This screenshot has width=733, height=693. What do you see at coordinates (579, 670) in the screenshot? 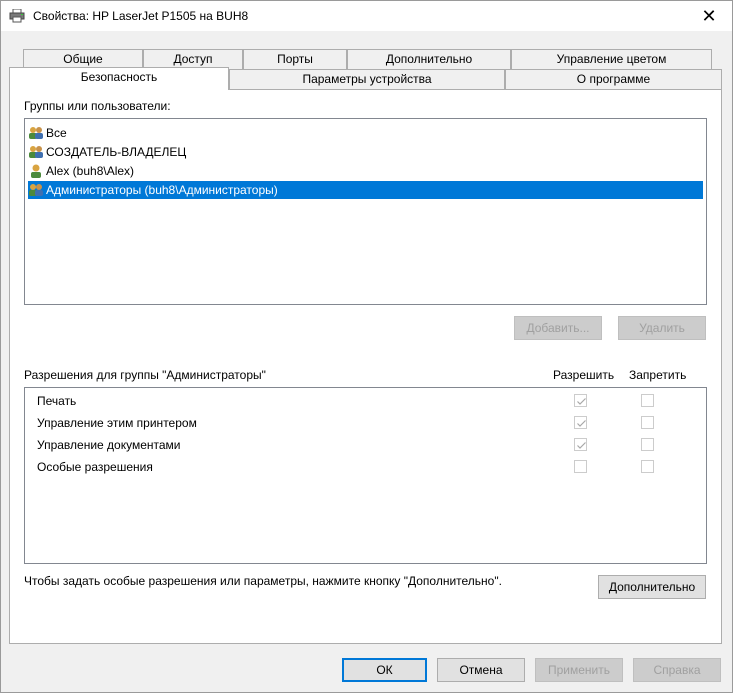
I see `apply-button: Применить` at bounding box center [579, 670].